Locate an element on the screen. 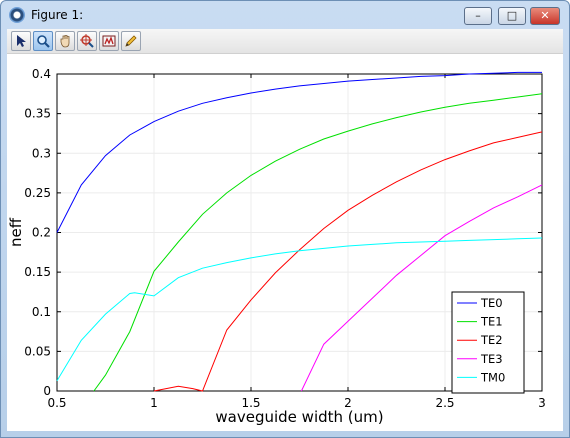  pencil-icon is located at coordinates (131, 41).